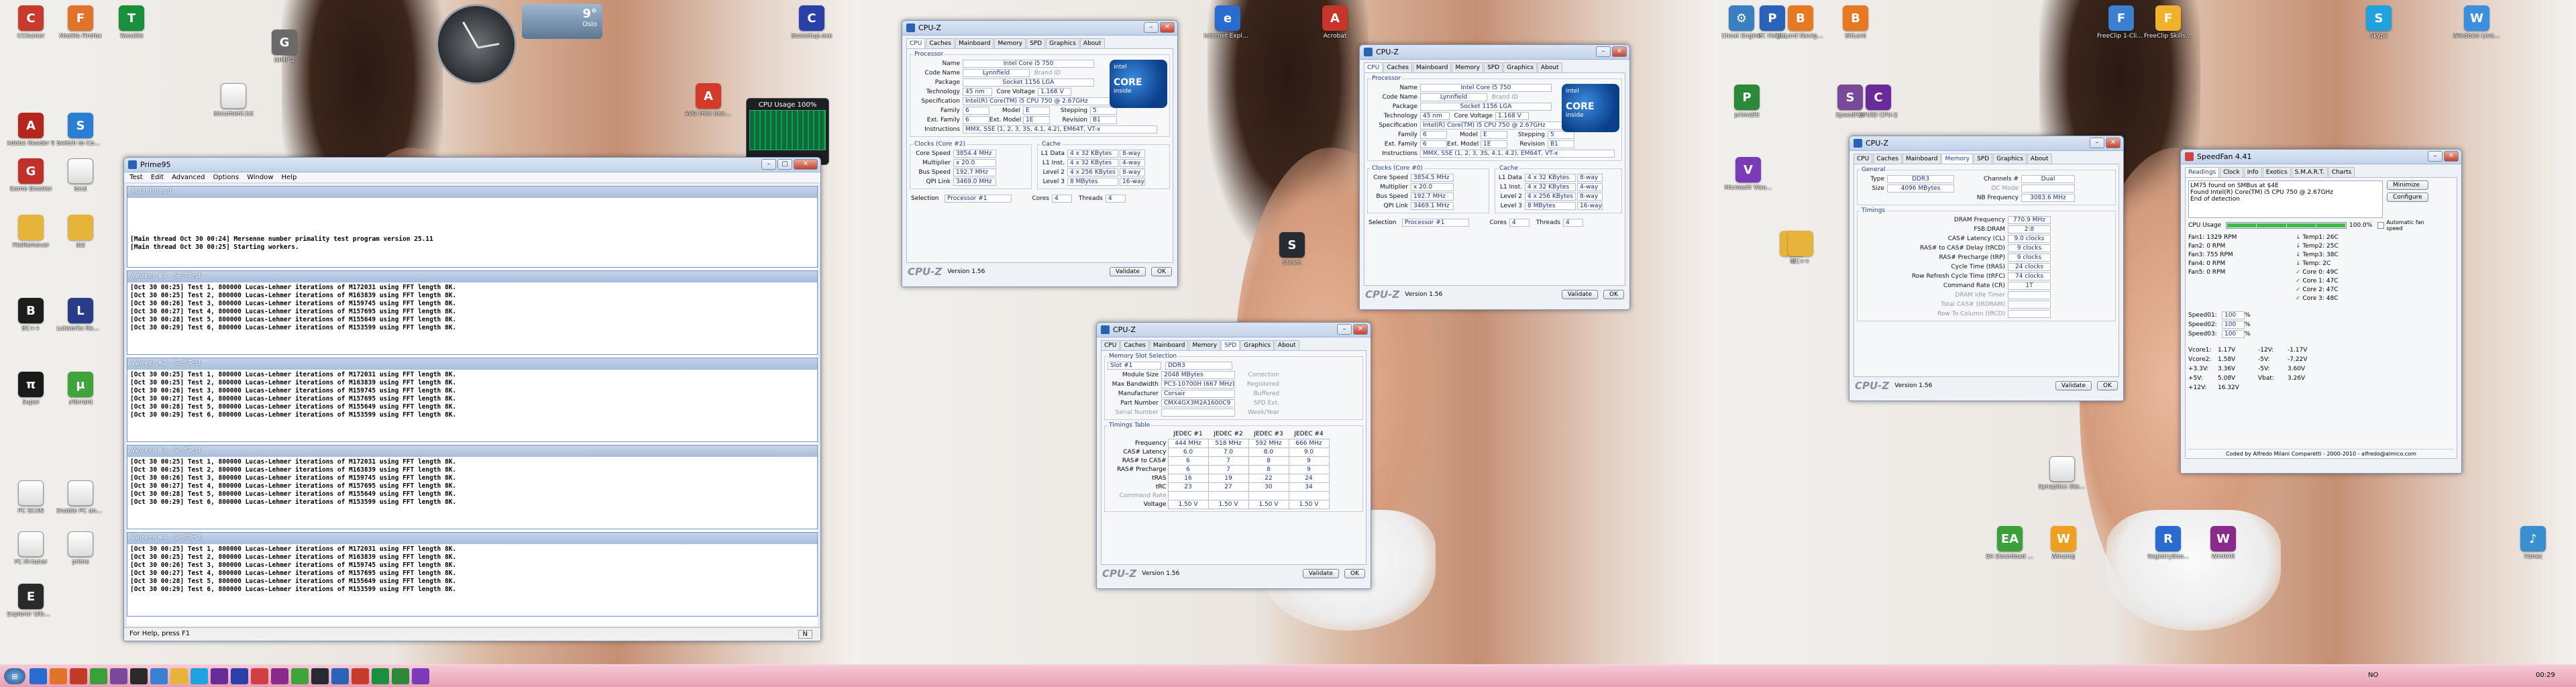  What do you see at coordinates (2231, 172) in the screenshot?
I see `tab-clock: Clock` at bounding box center [2231, 172].